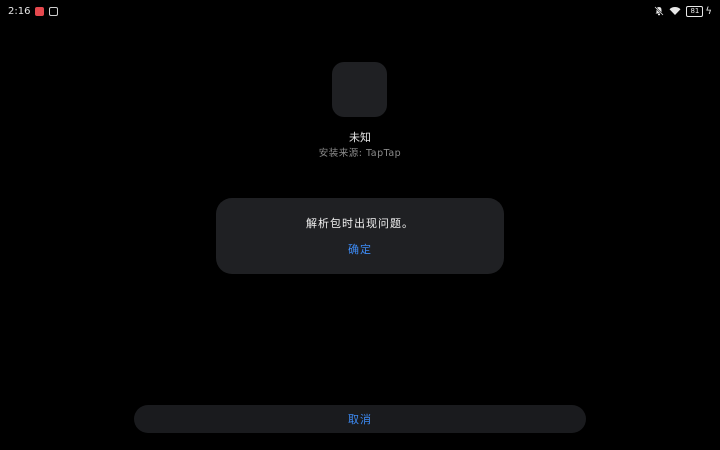 The width and height of the screenshot is (720, 450). I want to click on charging-bolt-icon: ϟ, so click(708, 11).